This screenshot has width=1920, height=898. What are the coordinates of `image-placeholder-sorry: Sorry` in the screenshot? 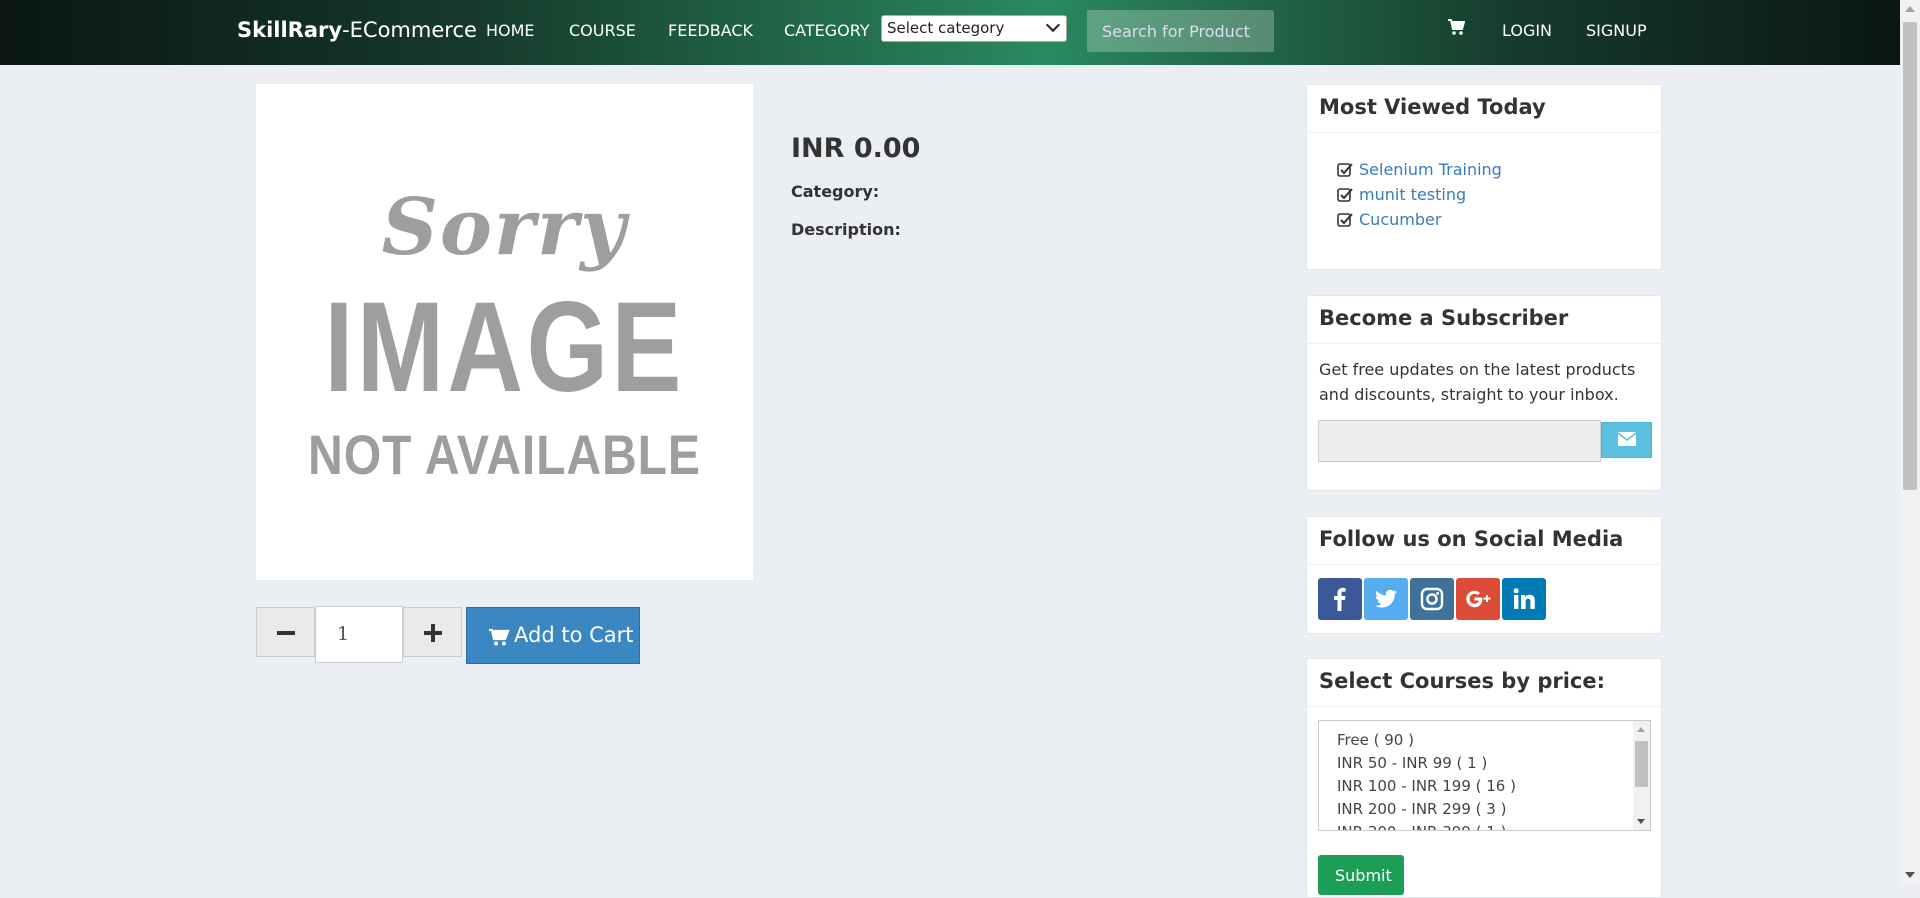 It's located at (504, 227).